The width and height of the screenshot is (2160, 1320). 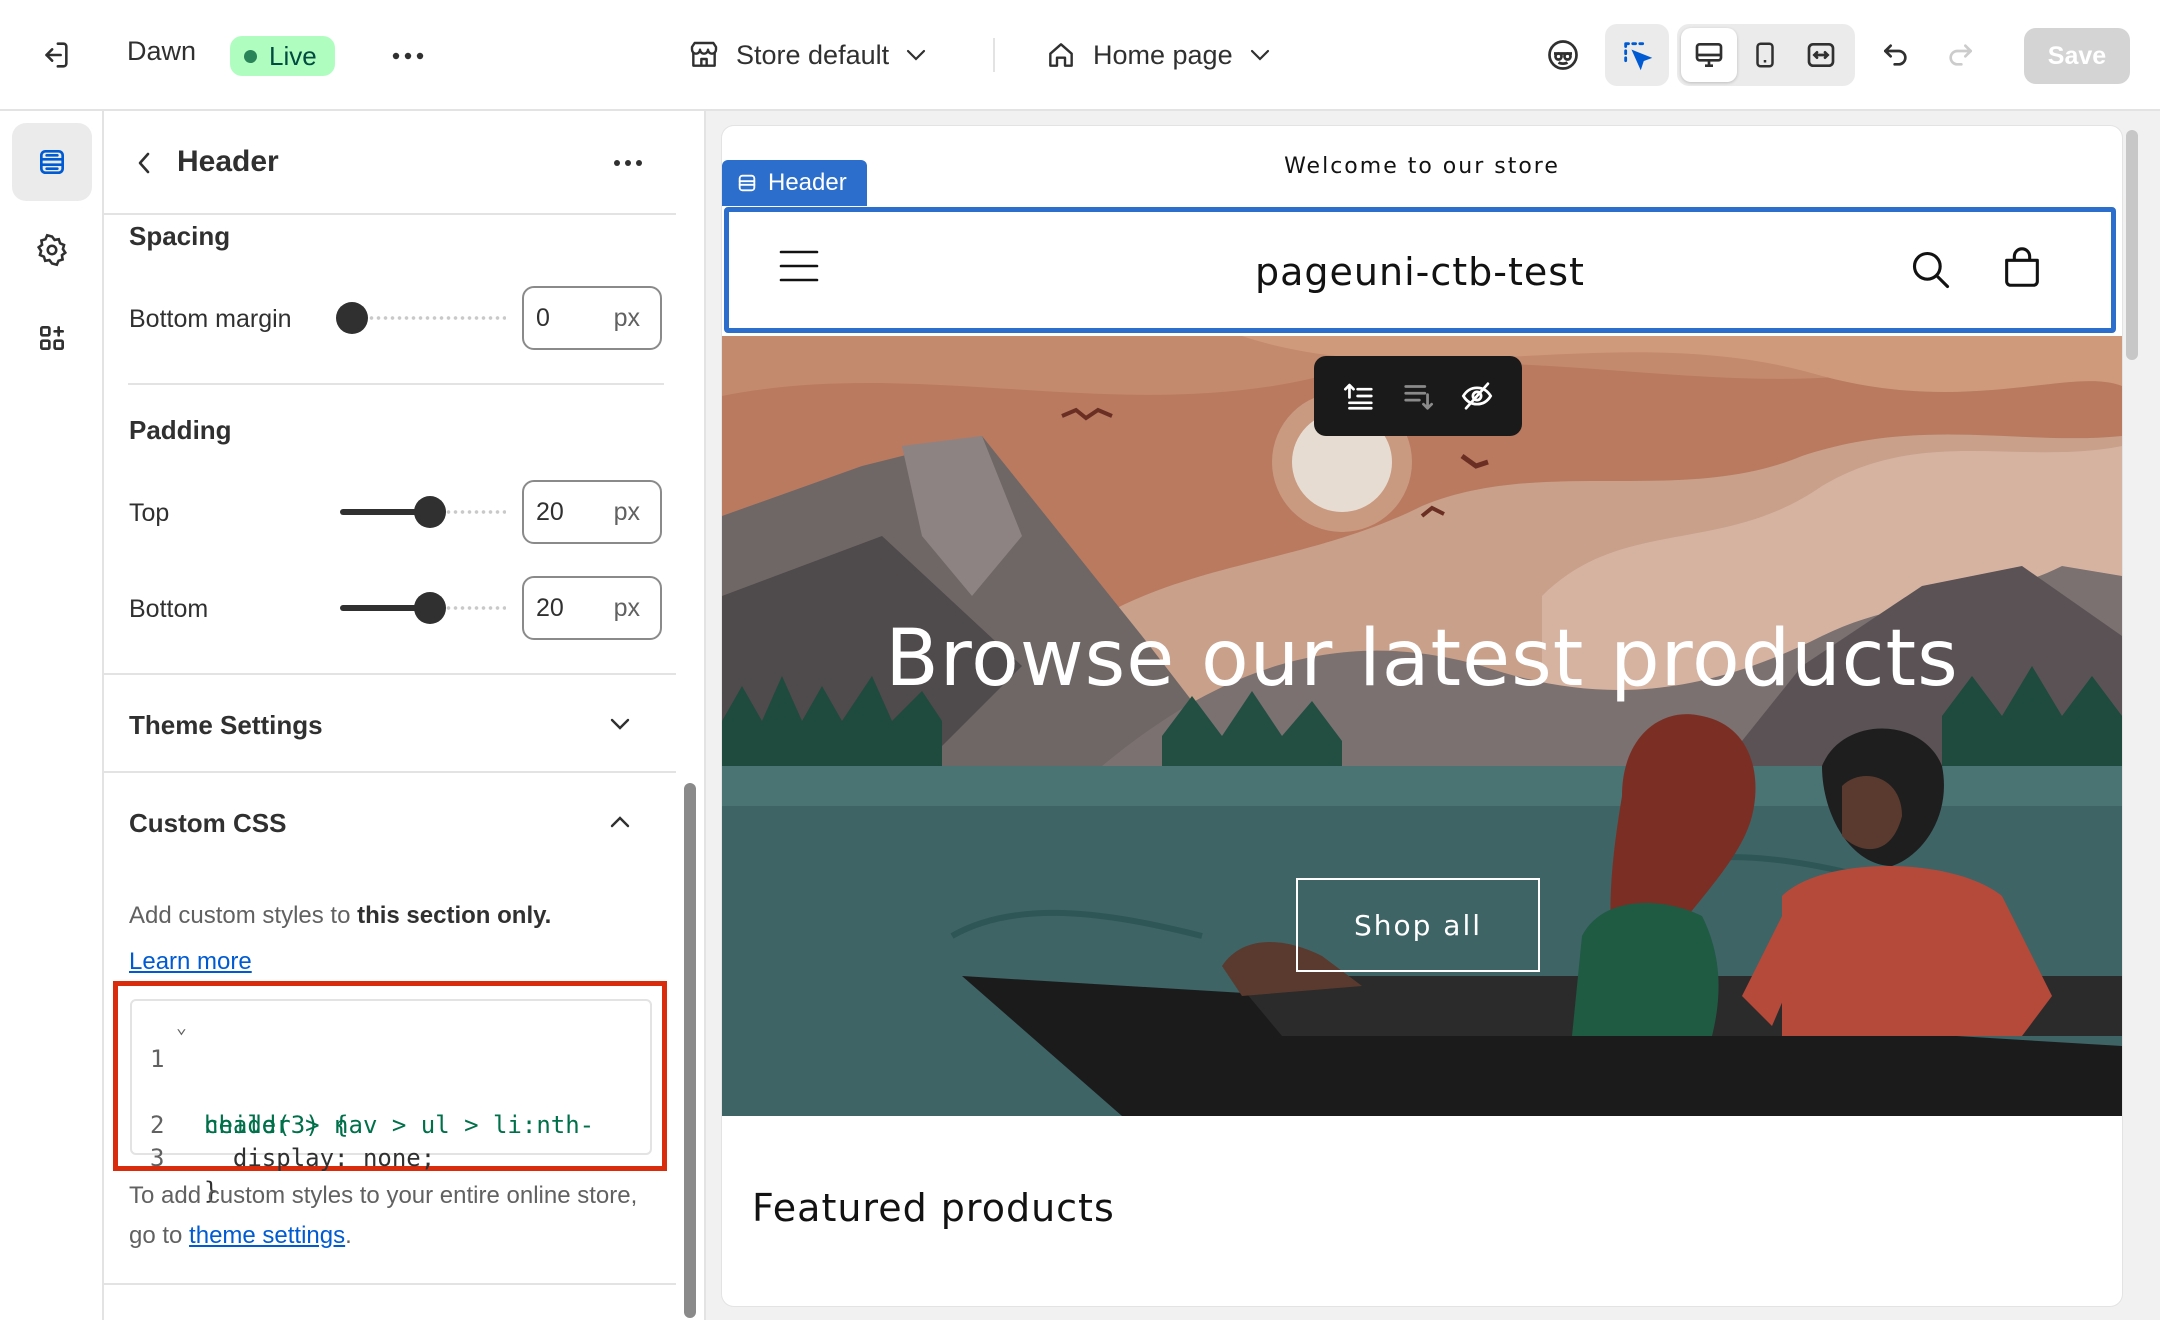 What do you see at coordinates (1931, 270) in the screenshot?
I see `search-icon` at bounding box center [1931, 270].